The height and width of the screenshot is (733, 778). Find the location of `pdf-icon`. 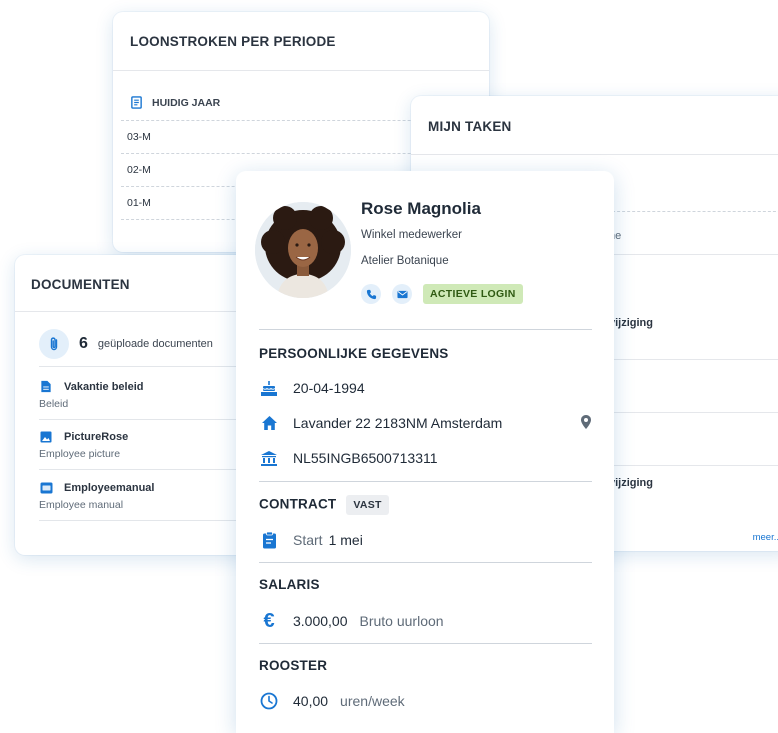

pdf-icon is located at coordinates (46, 488).